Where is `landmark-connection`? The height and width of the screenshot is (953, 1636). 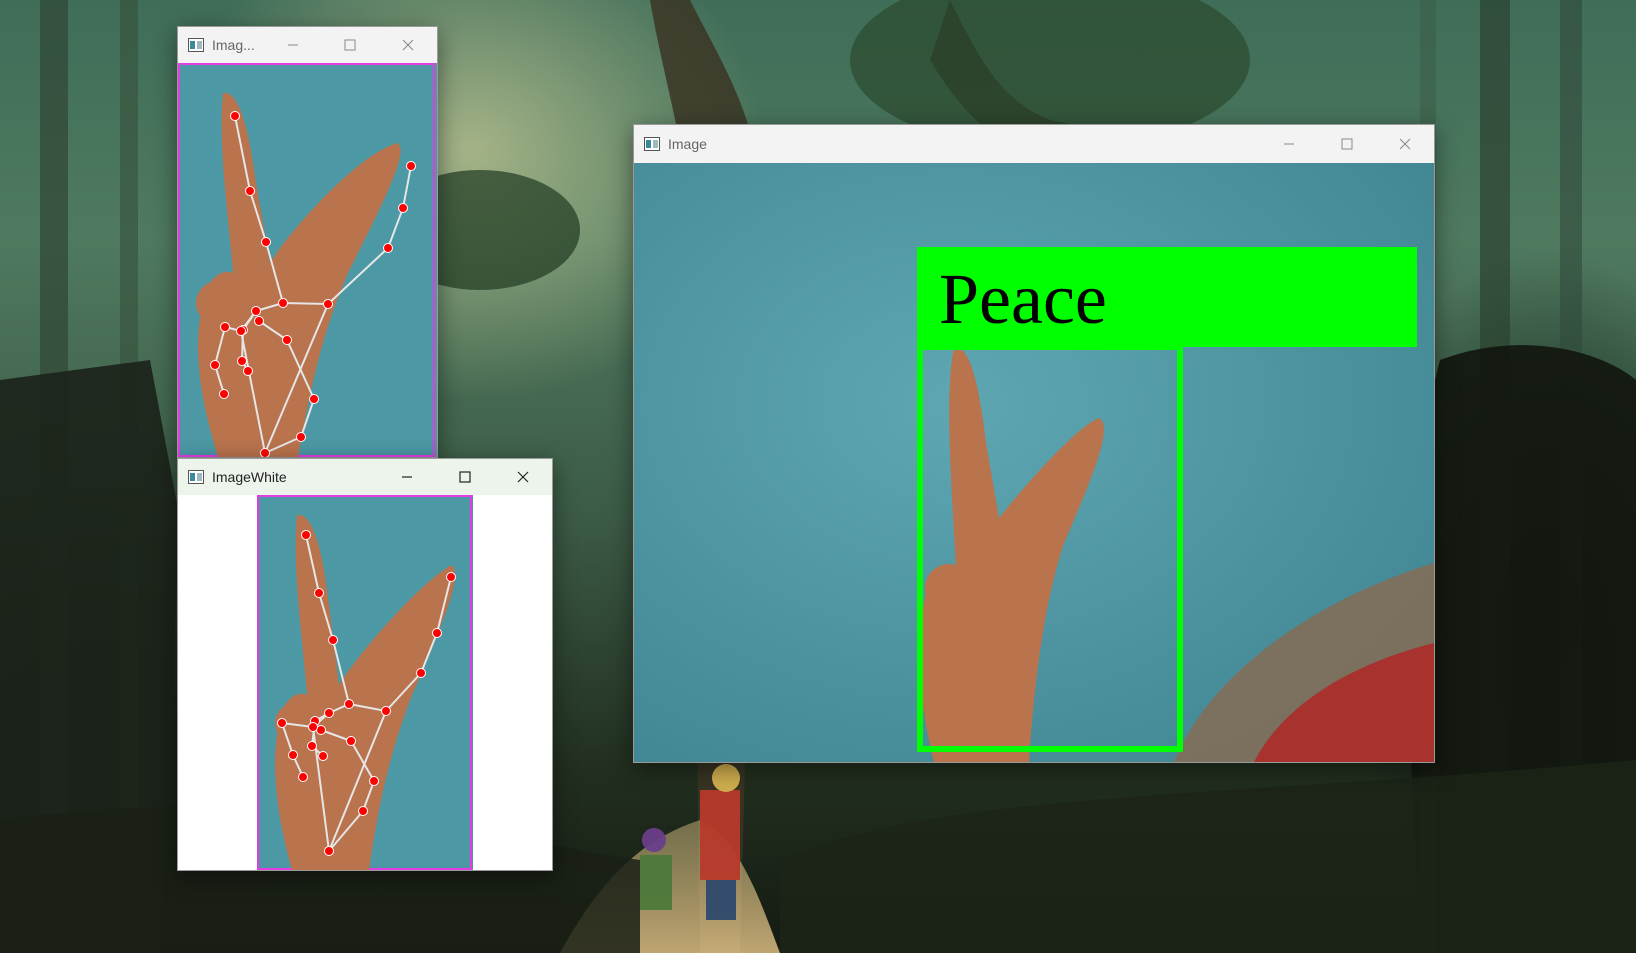
landmark-connection is located at coordinates (305, 303).